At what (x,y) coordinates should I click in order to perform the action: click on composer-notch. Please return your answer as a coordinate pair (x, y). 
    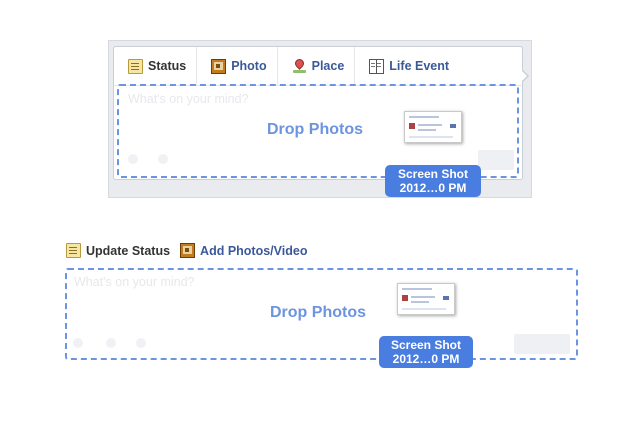
    Looking at the image, I should click on (525, 76).